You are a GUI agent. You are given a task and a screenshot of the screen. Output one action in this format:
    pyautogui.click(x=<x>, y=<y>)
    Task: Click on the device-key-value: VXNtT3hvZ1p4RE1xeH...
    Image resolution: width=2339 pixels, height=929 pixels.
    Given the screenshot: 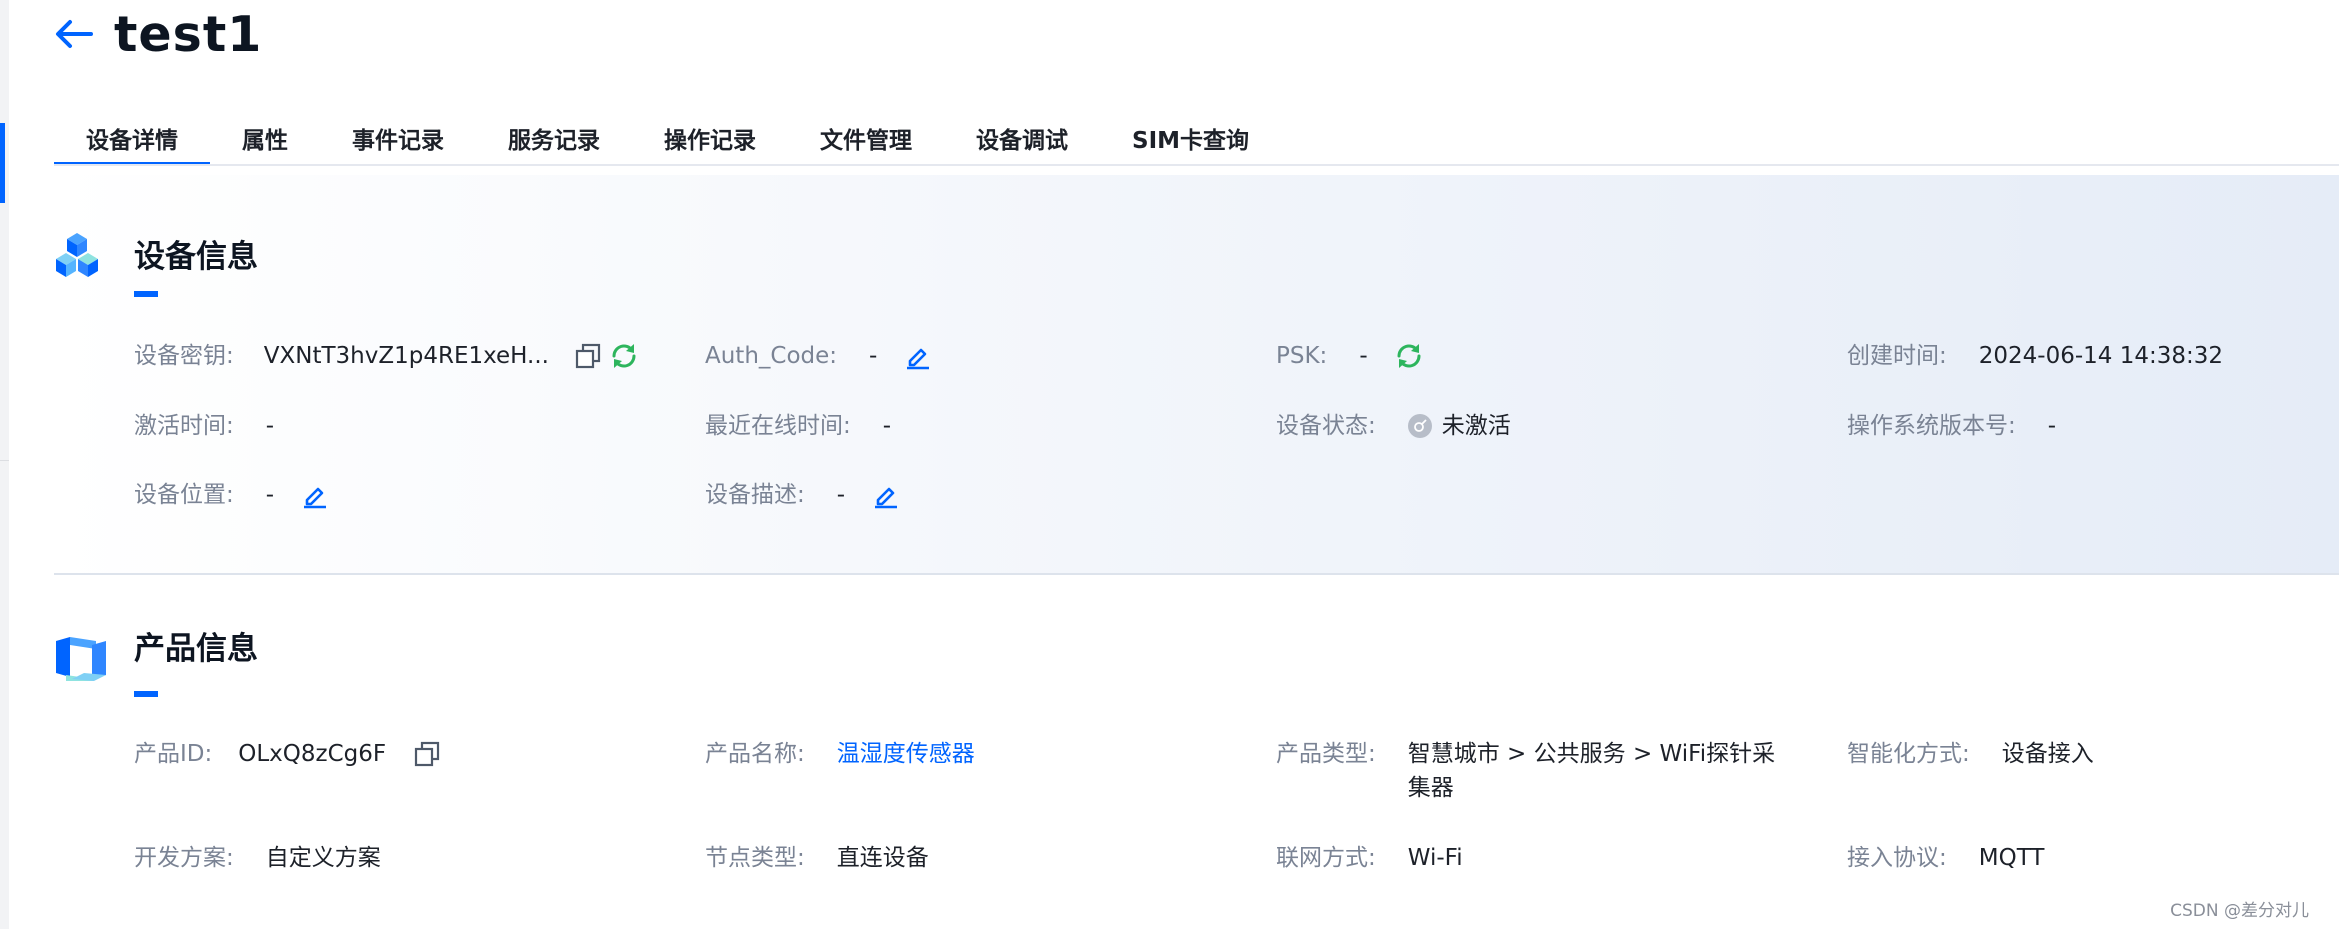 What is the action you would take?
    pyautogui.click(x=406, y=356)
    